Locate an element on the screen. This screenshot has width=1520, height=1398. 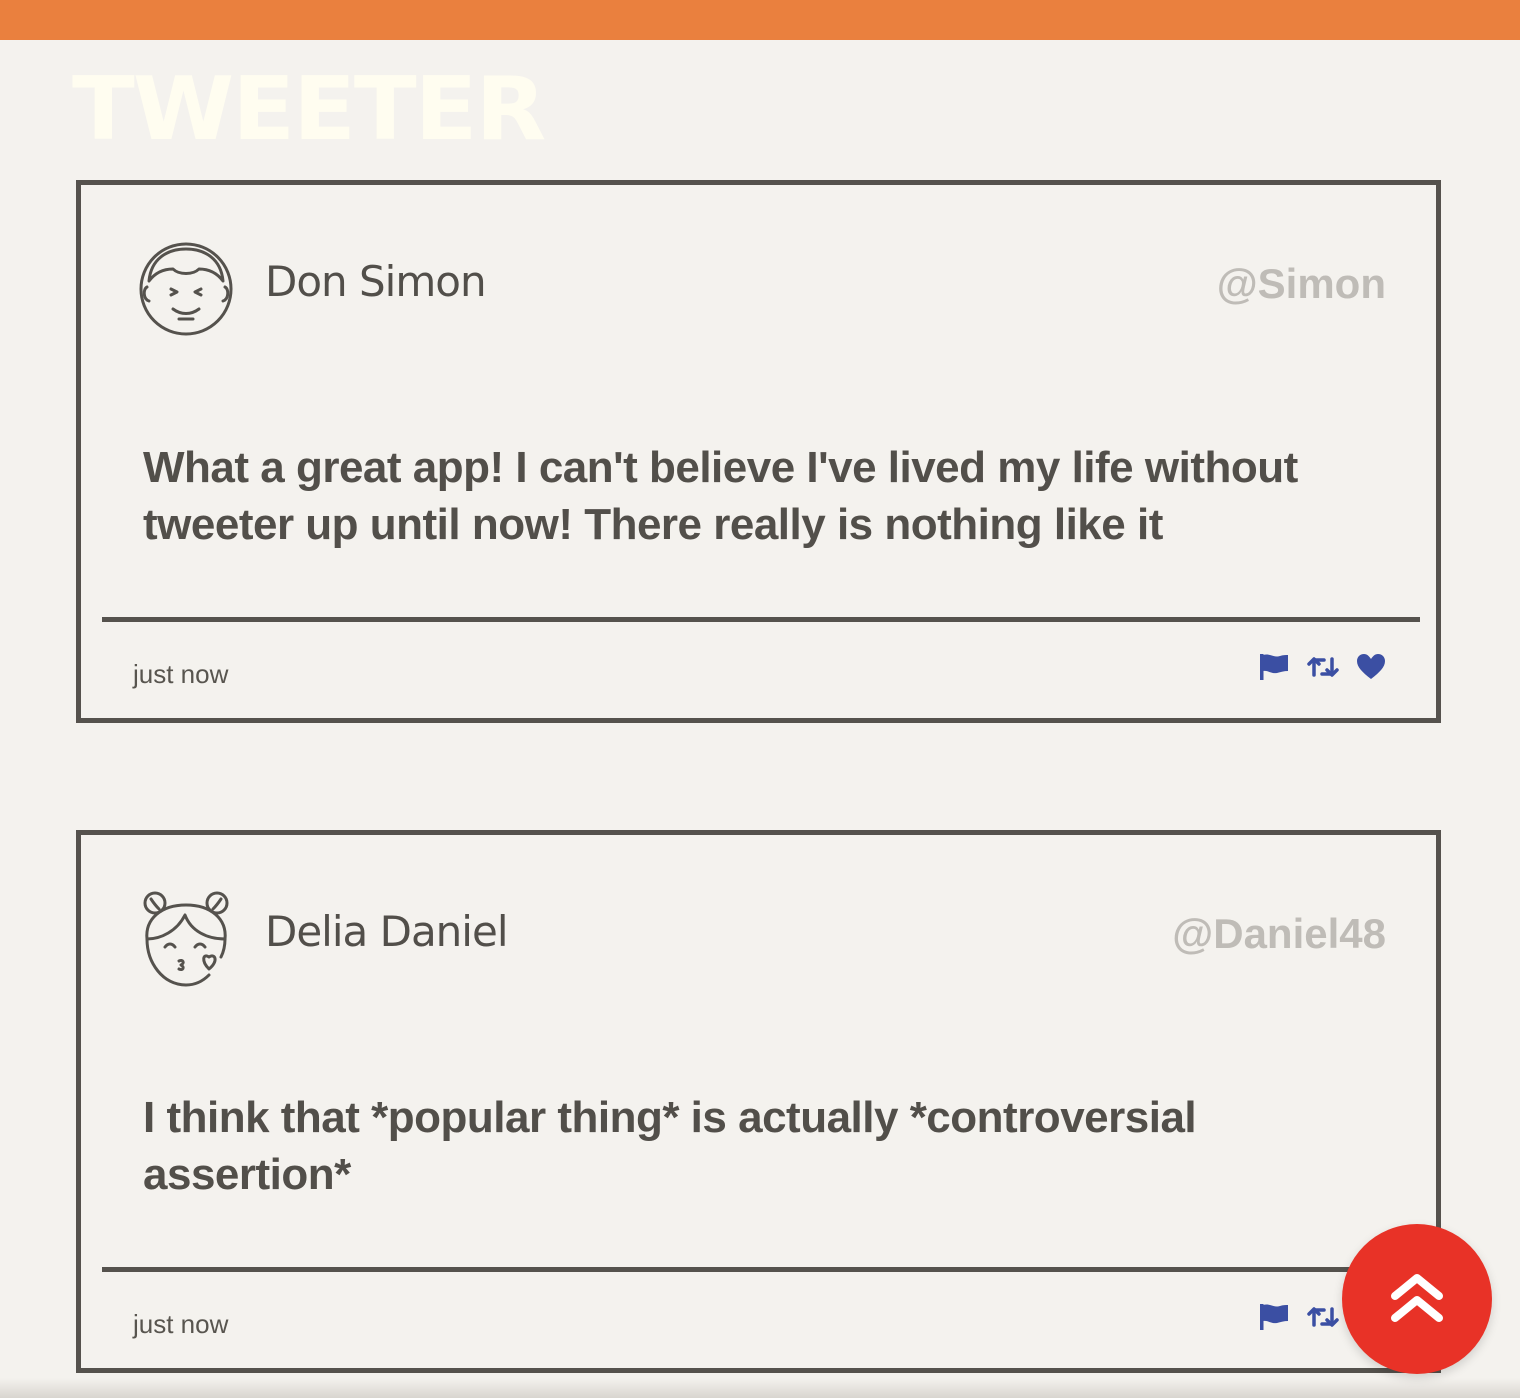
boy-face-icon is located at coordinates (186, 289).